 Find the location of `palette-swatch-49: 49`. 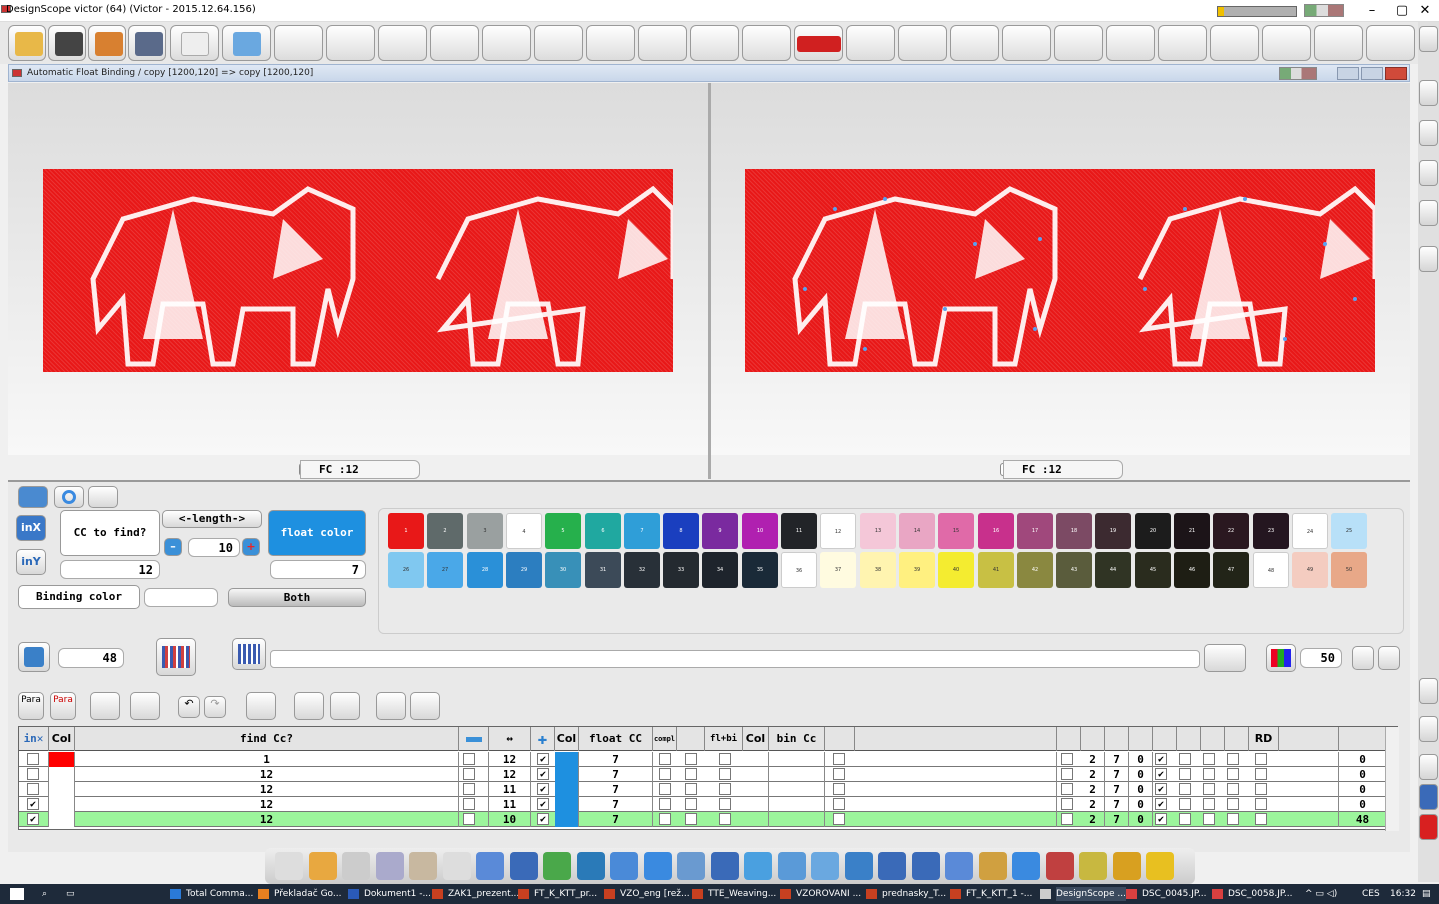

palette-swatch-49: 49 is located at coordinates (1310, 570).